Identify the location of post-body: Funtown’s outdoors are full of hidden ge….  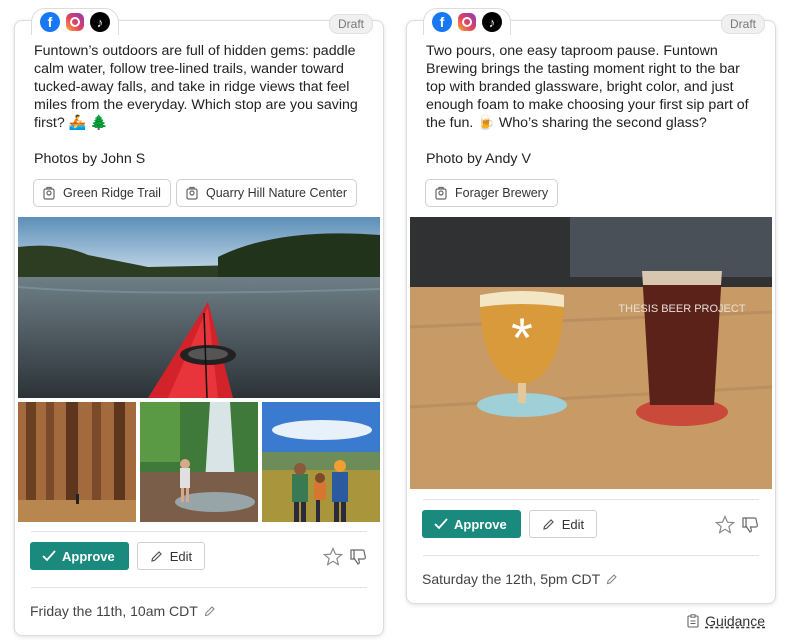
(199, 87).